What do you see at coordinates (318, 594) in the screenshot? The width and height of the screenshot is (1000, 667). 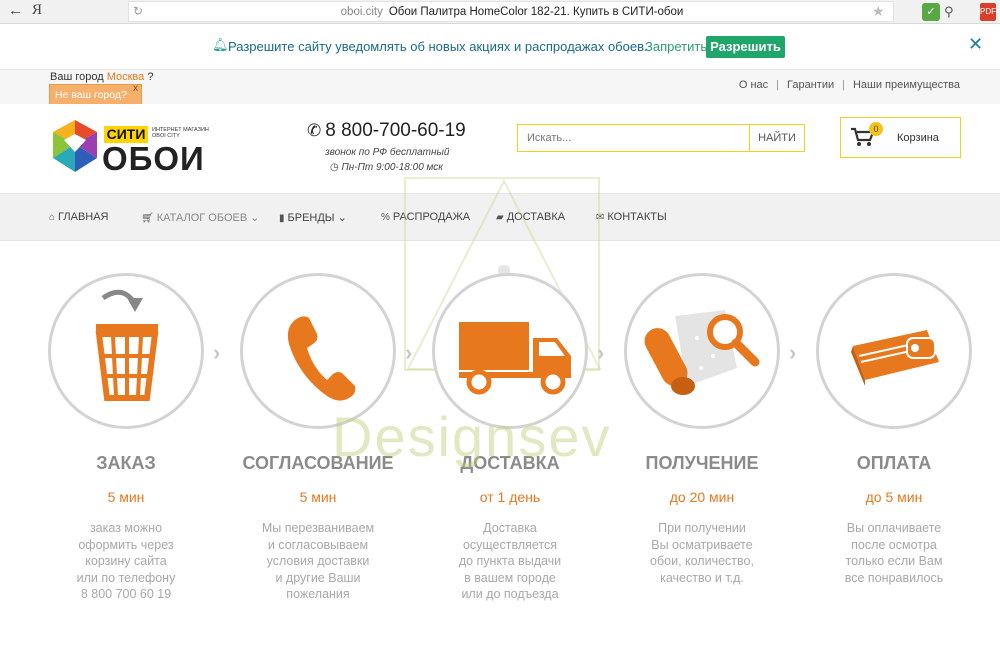 I see `desc-line: пожелания` at bounding box center [318, 594].